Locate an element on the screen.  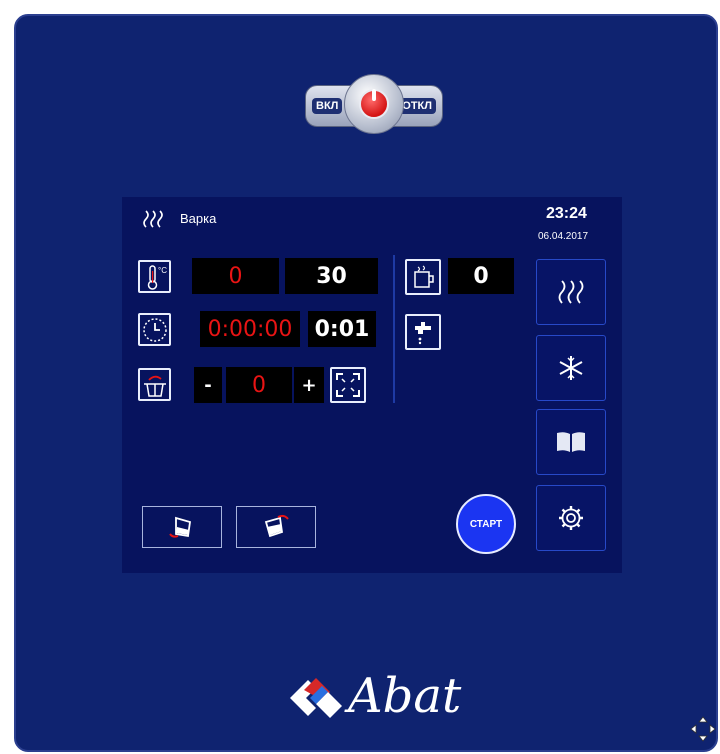
settings-button is located at coordinates (571, 518).